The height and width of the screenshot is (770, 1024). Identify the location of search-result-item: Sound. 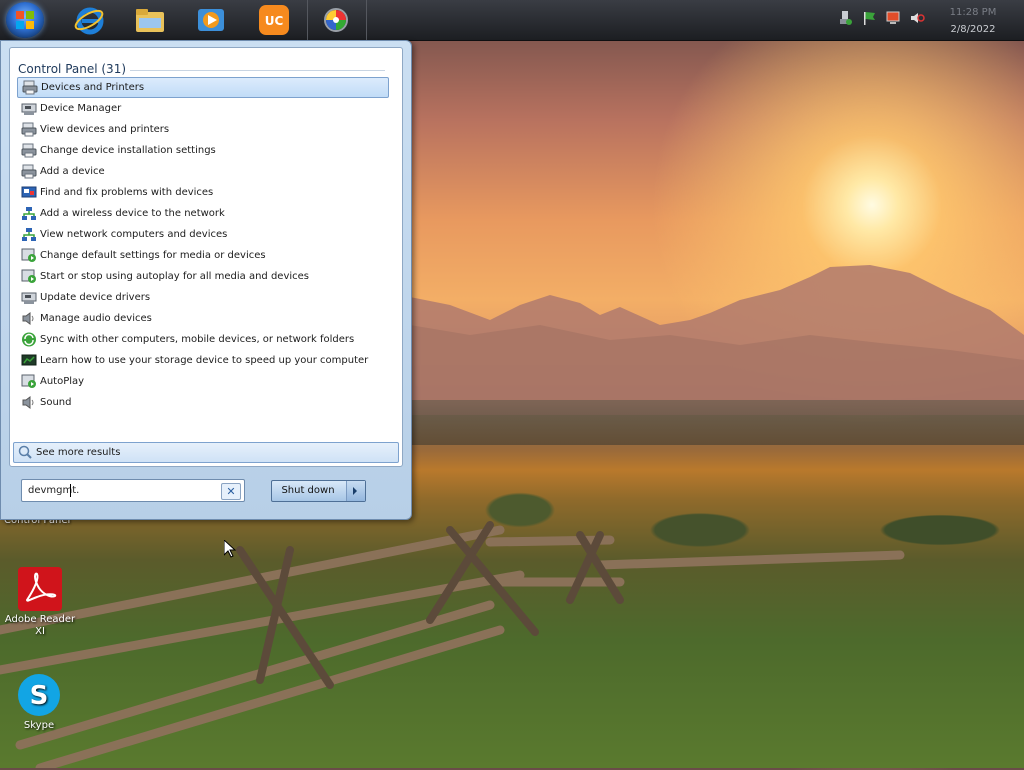
(203, 402).